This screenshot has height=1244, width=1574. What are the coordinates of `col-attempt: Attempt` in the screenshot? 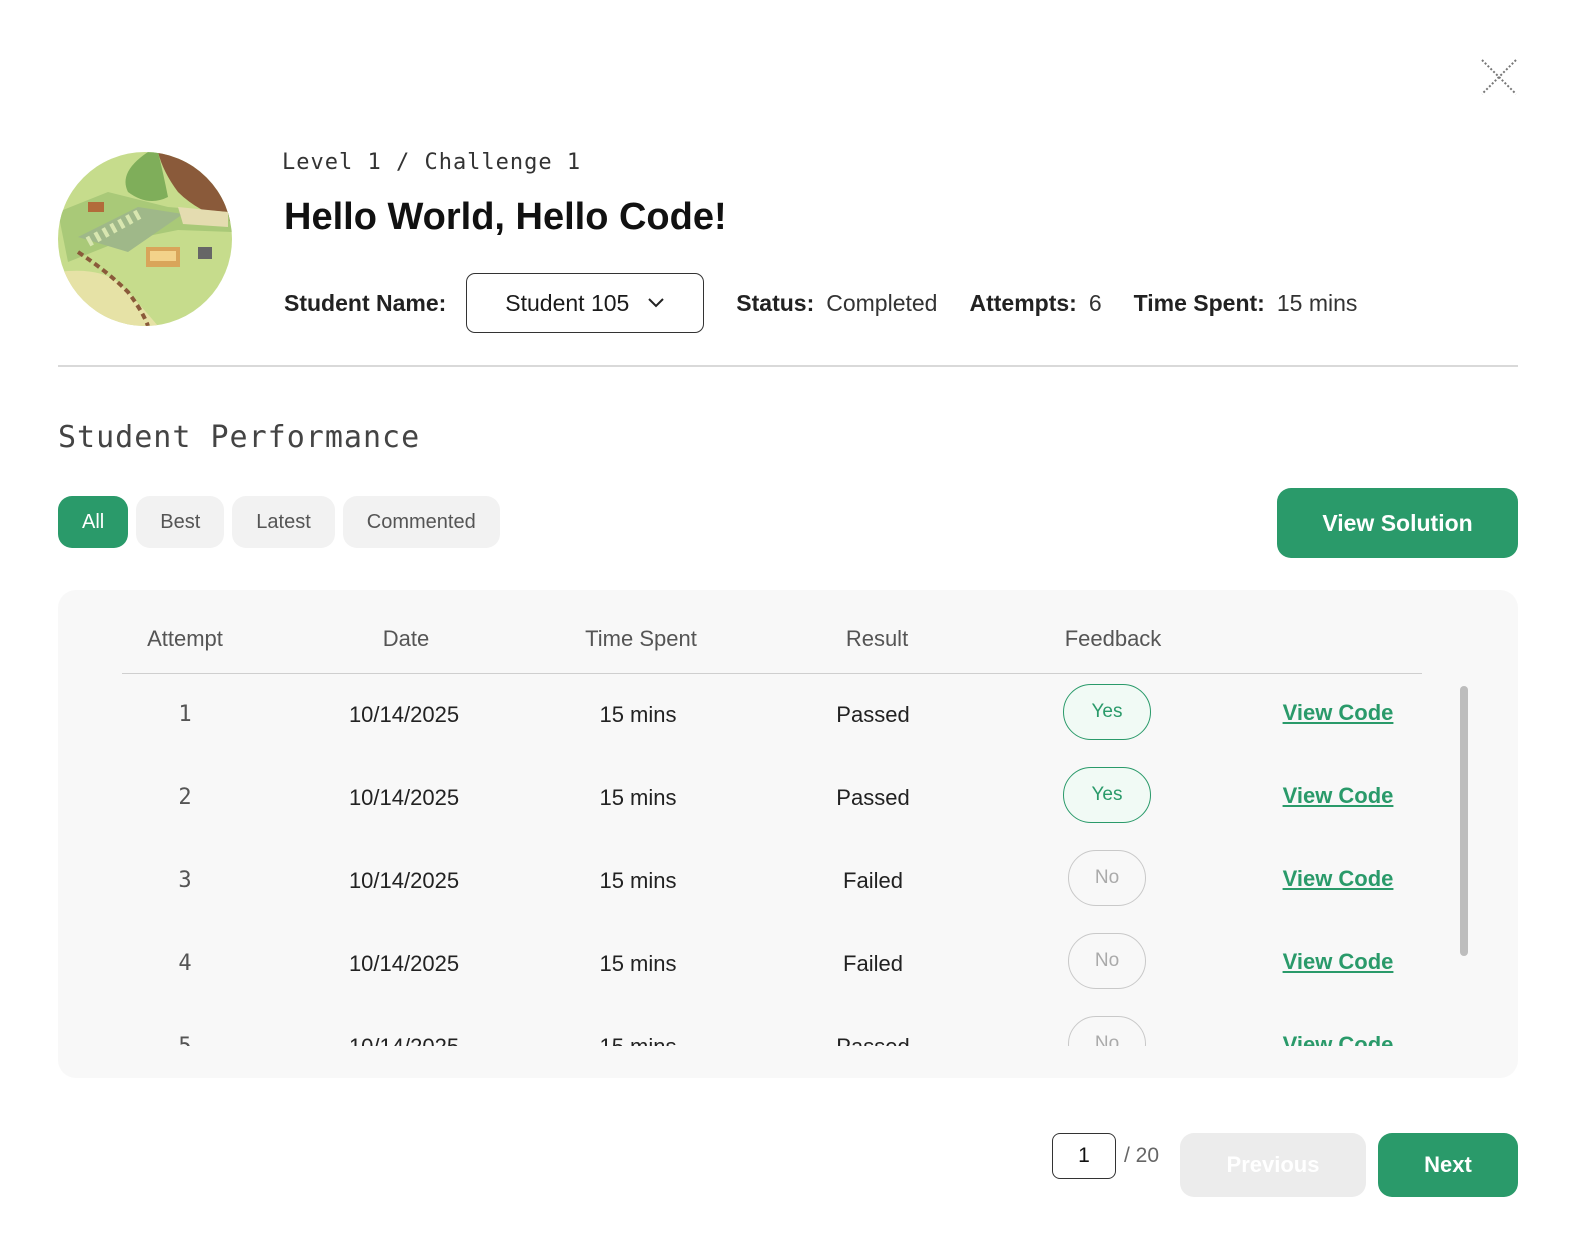 It's located at (185, 638).